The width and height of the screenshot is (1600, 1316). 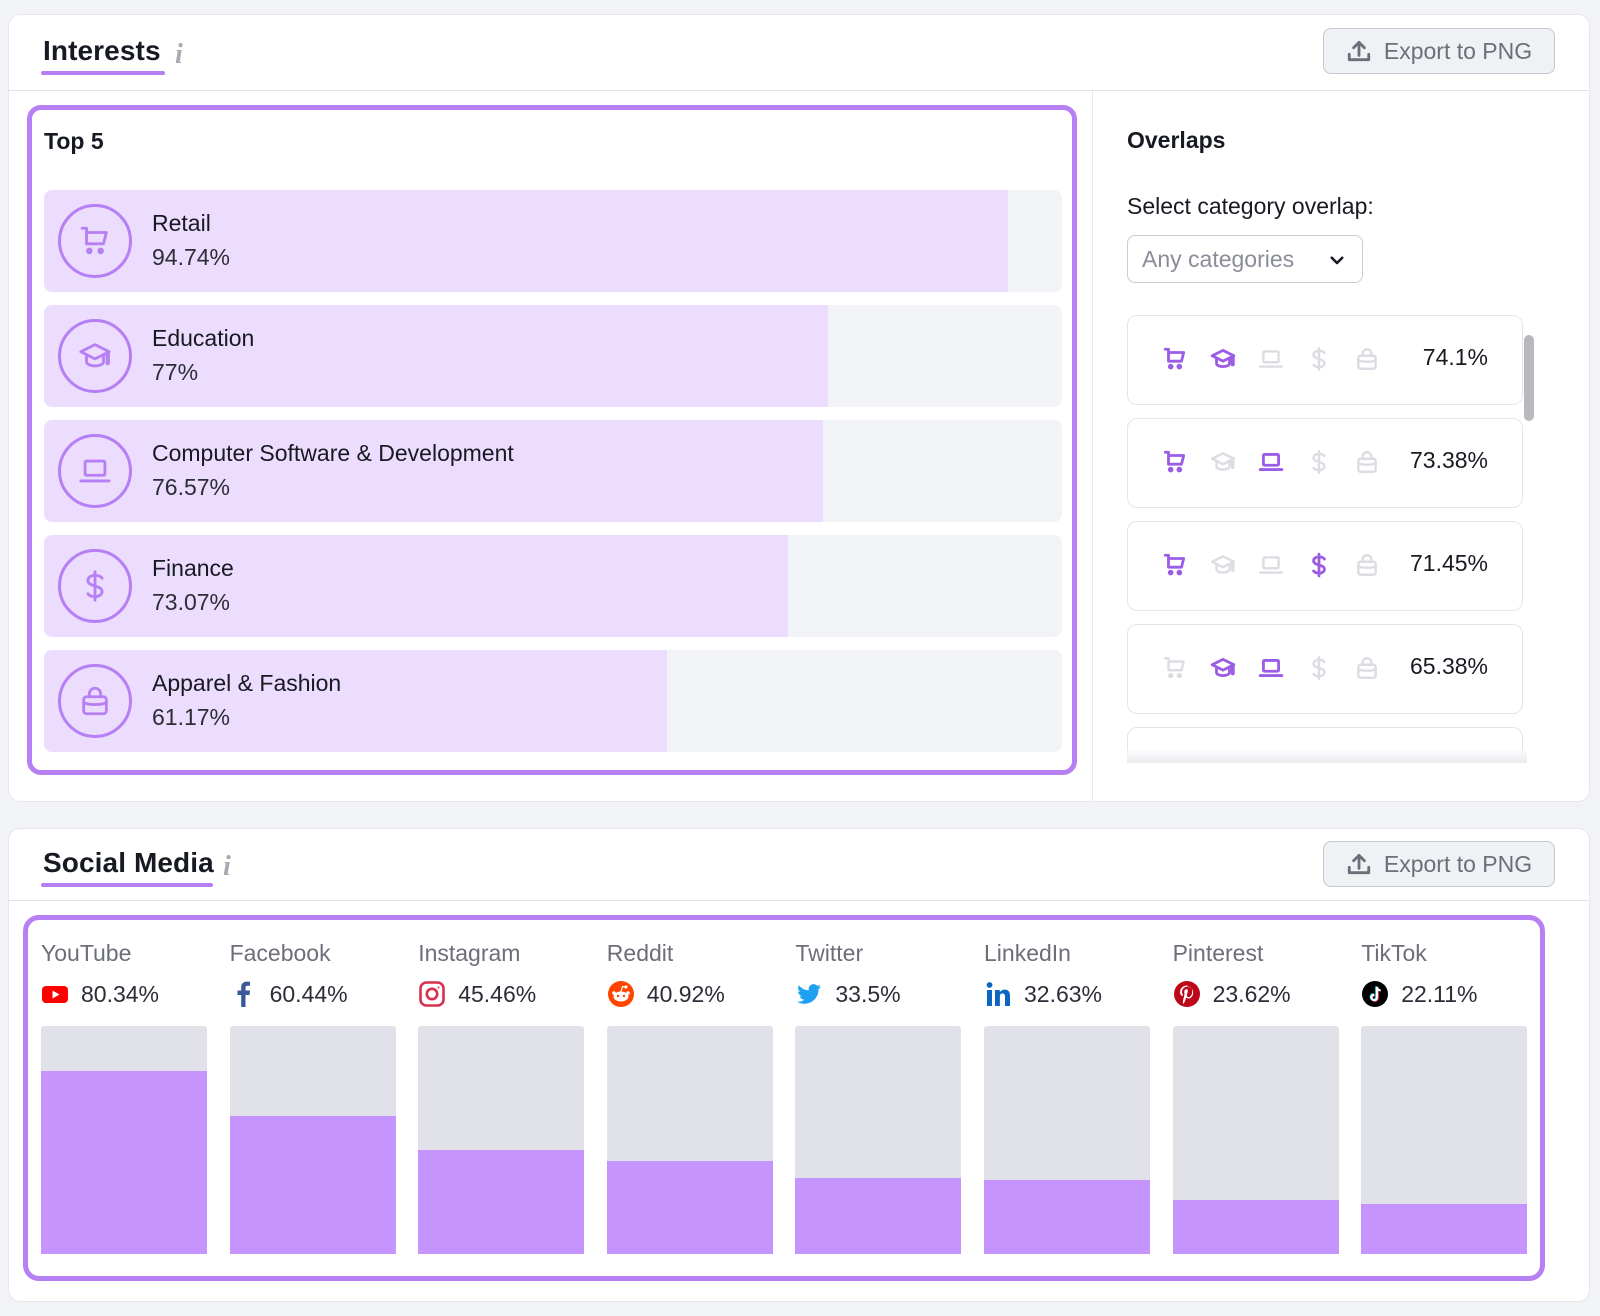 What do you see at coordinates (128, 863) in the screenshot?
I see `social-media-title: Social Media` at bounding box center [128, 863].